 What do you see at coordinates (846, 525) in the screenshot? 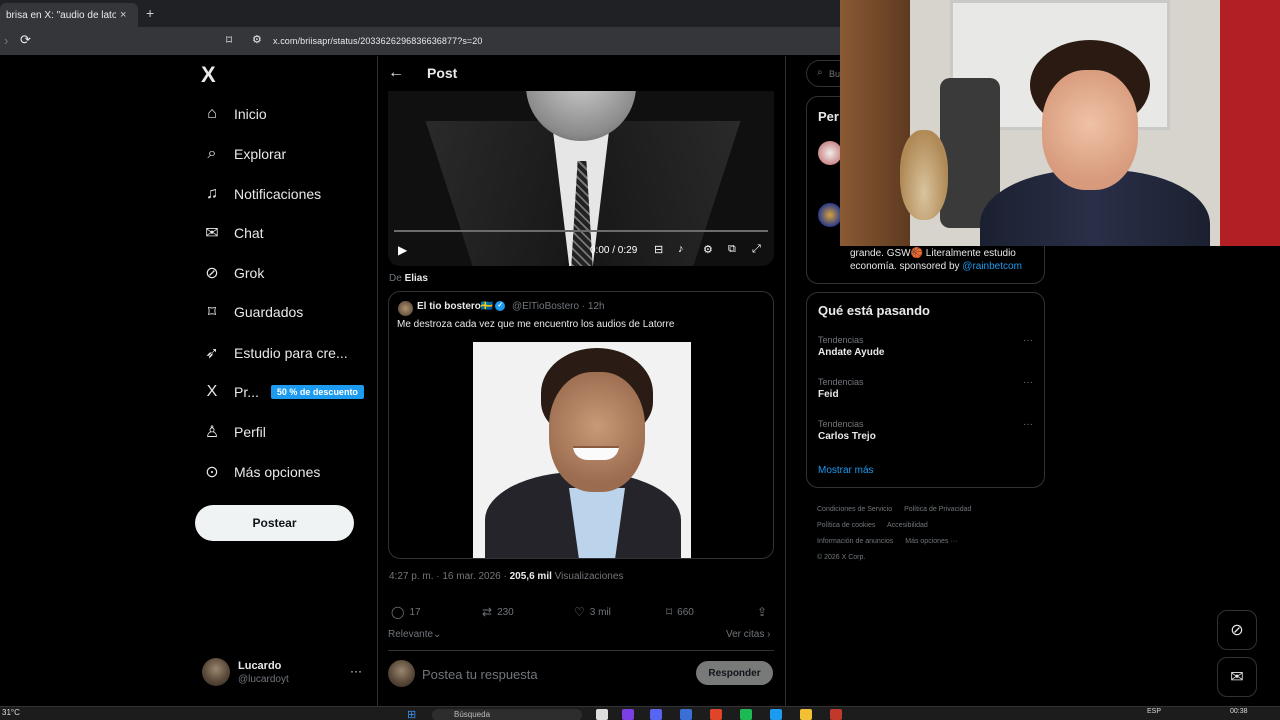
I see `footer-link: Política de cookies` at bounding box center [846, 525].